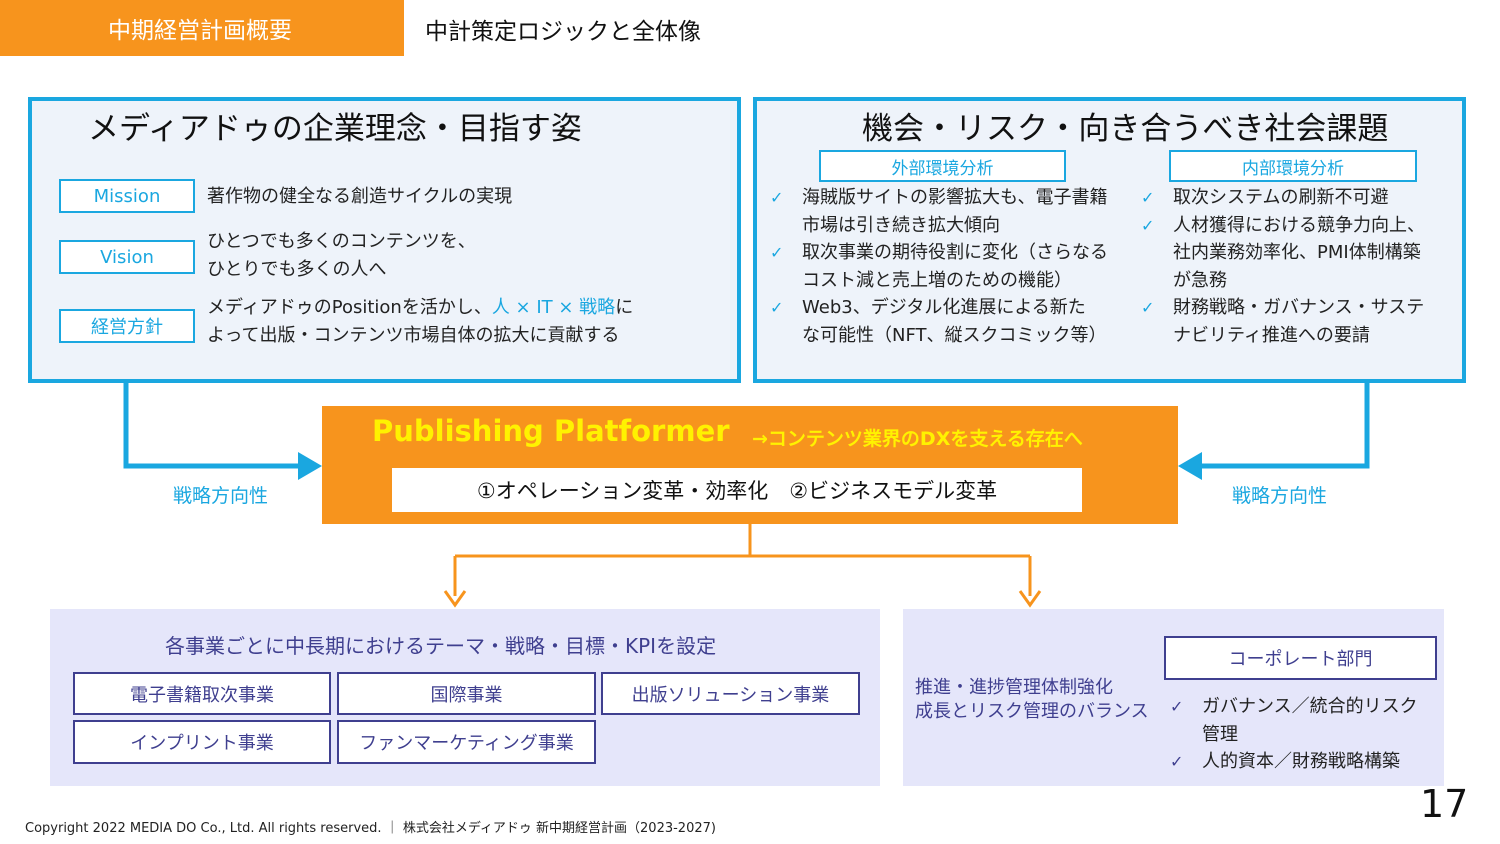 The height and width of the screenshot is (844, 1500). Describe the element at coordinates (955, 211) in the screenshot. I see `list-item: ✓ 海賊版サイトの影響拡大も、電子書籍 市場は引き続き拡大傾向` at that location.